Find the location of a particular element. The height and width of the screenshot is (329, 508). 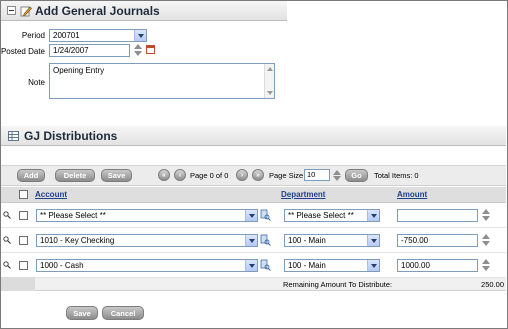

column-header-department: Department is located at coordinates (303, 194).